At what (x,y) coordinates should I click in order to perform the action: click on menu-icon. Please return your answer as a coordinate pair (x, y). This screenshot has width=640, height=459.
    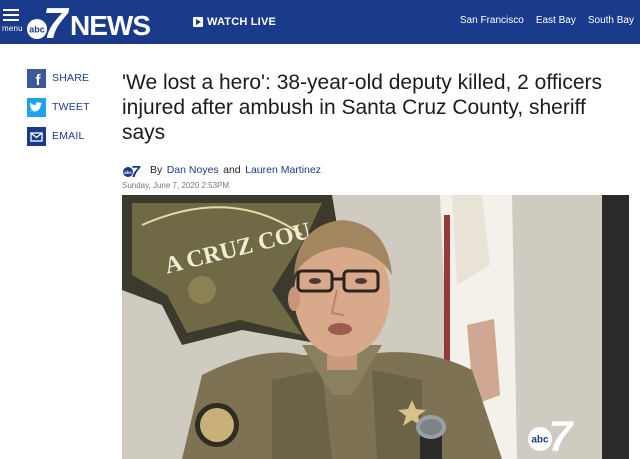
    Looking at the image, I should click on (11, 10).